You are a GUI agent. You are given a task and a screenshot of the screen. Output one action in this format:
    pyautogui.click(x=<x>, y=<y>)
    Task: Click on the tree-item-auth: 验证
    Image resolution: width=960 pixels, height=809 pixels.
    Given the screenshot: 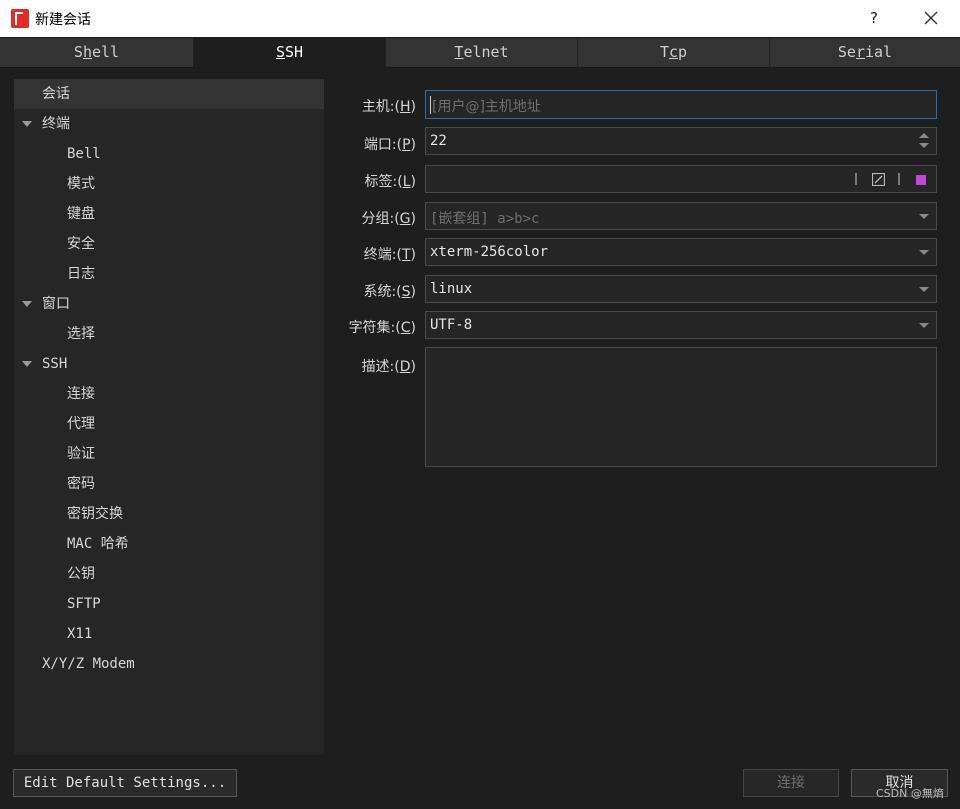 What is the action you would take?
    pyautogui.click(x=169, y=454)
    